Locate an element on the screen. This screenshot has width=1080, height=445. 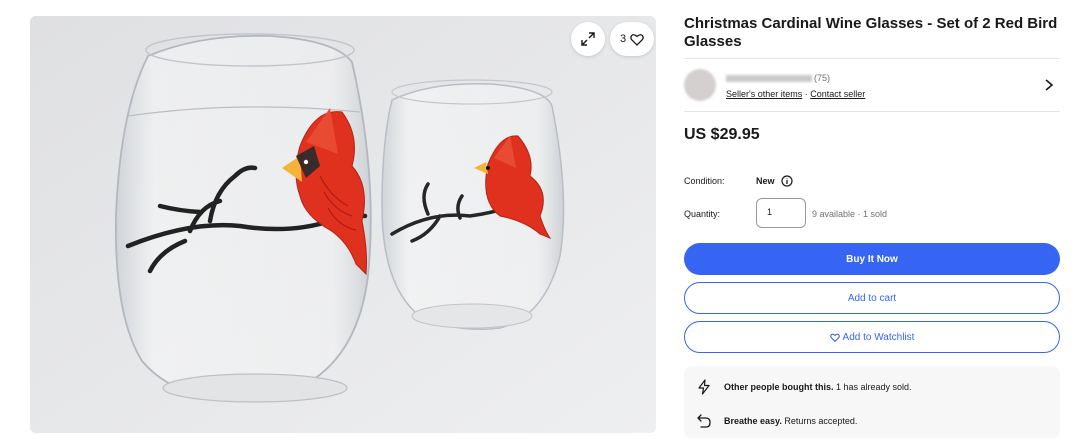
demand-bold: Other people bought this. is located at coordinates (779, 387).